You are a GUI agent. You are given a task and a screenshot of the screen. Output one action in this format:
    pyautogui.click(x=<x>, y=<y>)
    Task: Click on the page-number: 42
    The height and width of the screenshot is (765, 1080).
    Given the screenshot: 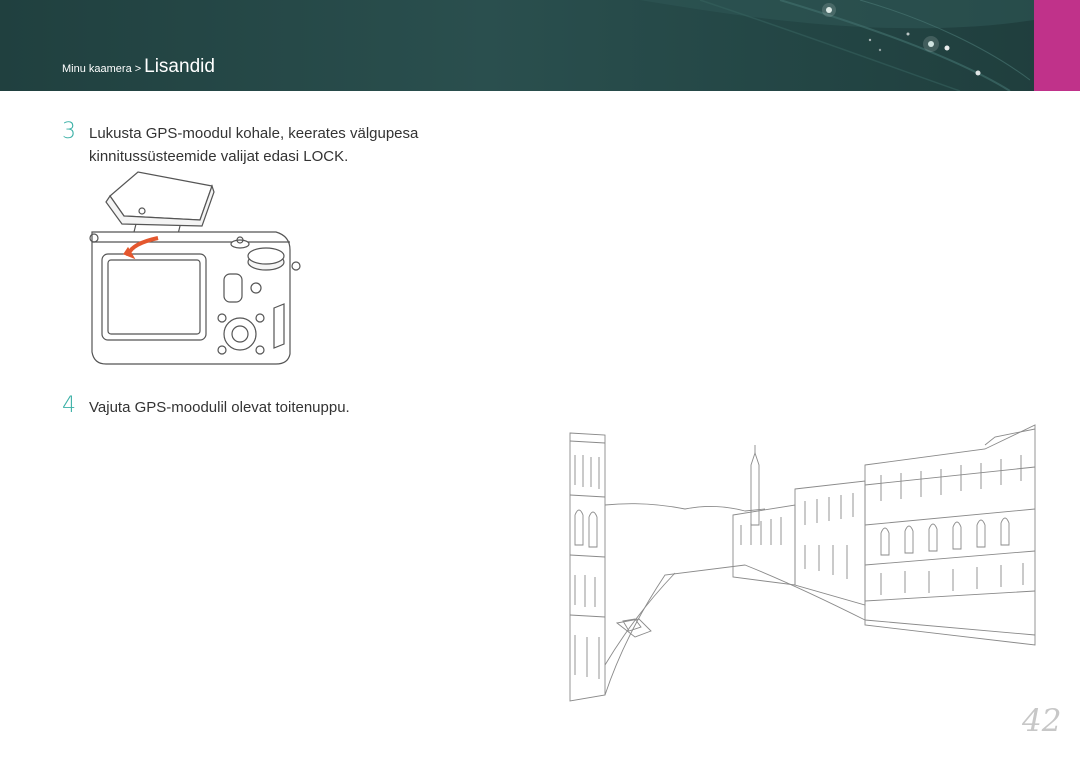 What is the action you would take?
    pyautogui.click(x=1042, y=721)
    